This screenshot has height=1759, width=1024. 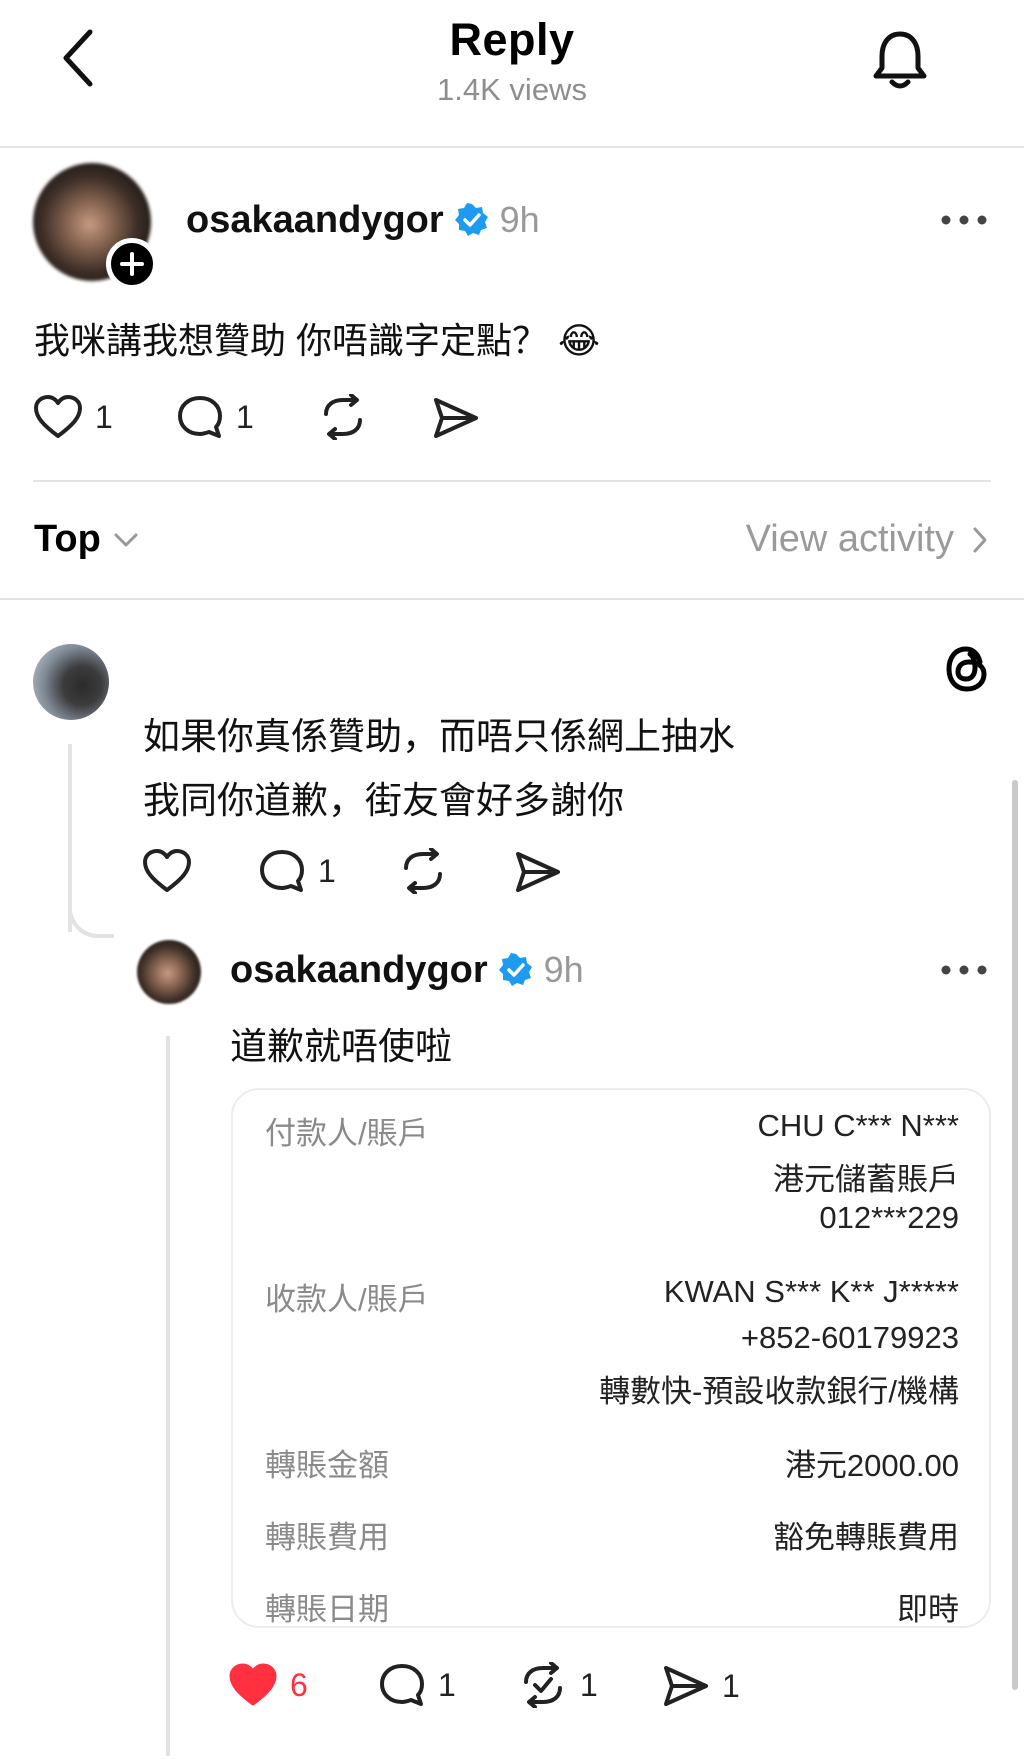 I want to click on amount-value: 港元2000.00, so click(x=871, y=1465).